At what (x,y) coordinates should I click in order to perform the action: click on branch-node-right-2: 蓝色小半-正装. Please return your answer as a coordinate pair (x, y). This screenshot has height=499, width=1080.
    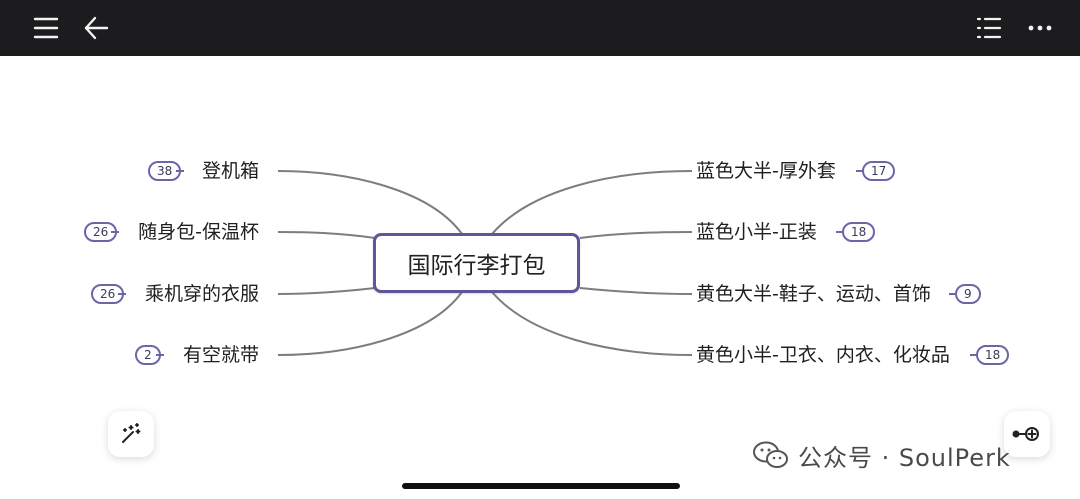
    Looking at the image, I should click on (756, 232).